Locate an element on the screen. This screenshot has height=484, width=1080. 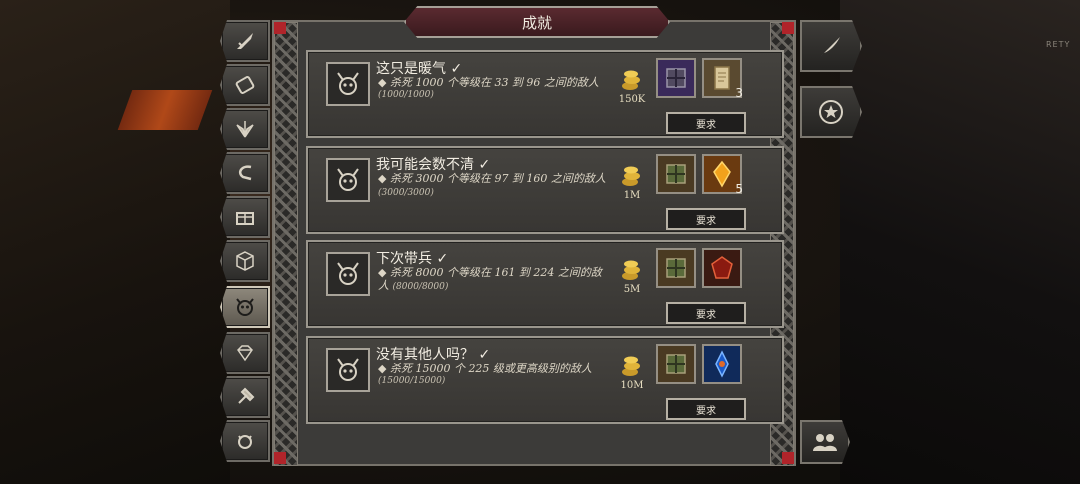
wings-icon is located at coordinates (245, 129).